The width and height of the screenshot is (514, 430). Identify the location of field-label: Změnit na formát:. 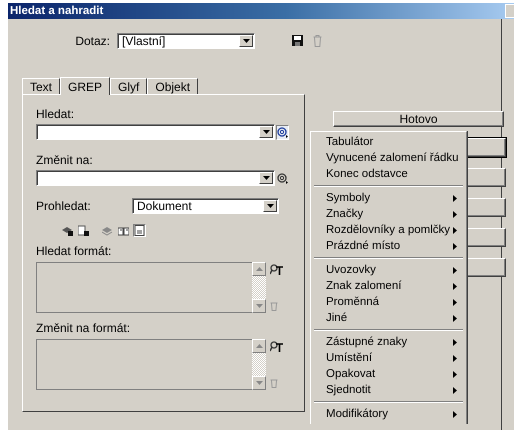
(84, 328).